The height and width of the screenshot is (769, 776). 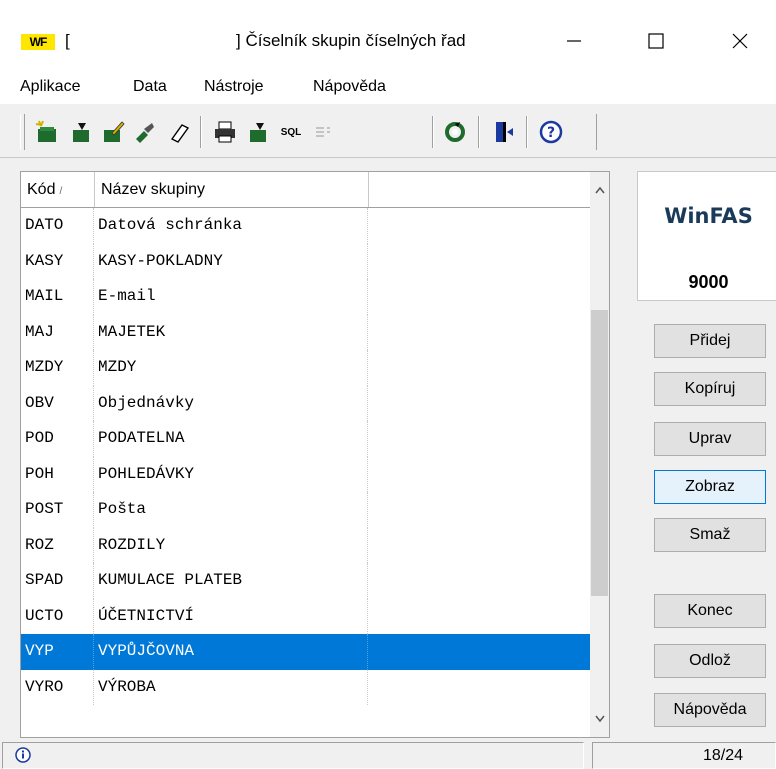 I want to click on edit-record-icon, so click(x=81, y=132).